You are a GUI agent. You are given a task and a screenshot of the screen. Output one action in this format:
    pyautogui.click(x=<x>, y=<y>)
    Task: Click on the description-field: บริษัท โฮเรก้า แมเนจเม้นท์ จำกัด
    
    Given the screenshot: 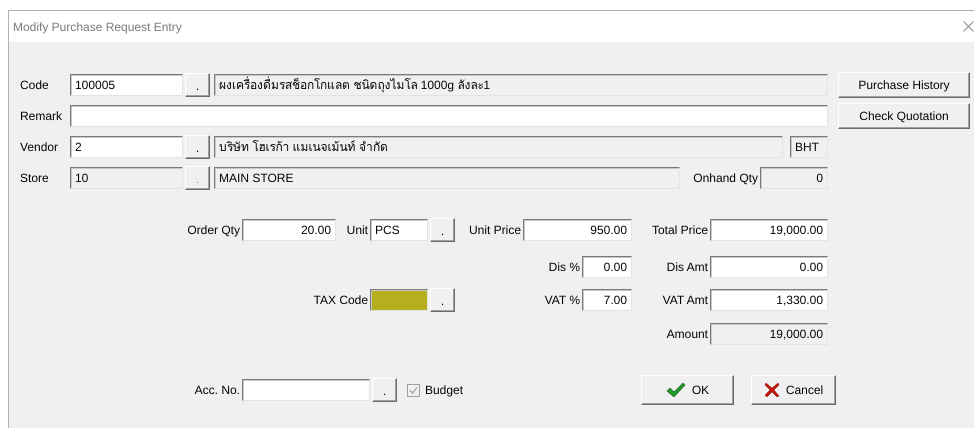 What is the action you would take?
    pyautogui.click(x=498, y=147)
    